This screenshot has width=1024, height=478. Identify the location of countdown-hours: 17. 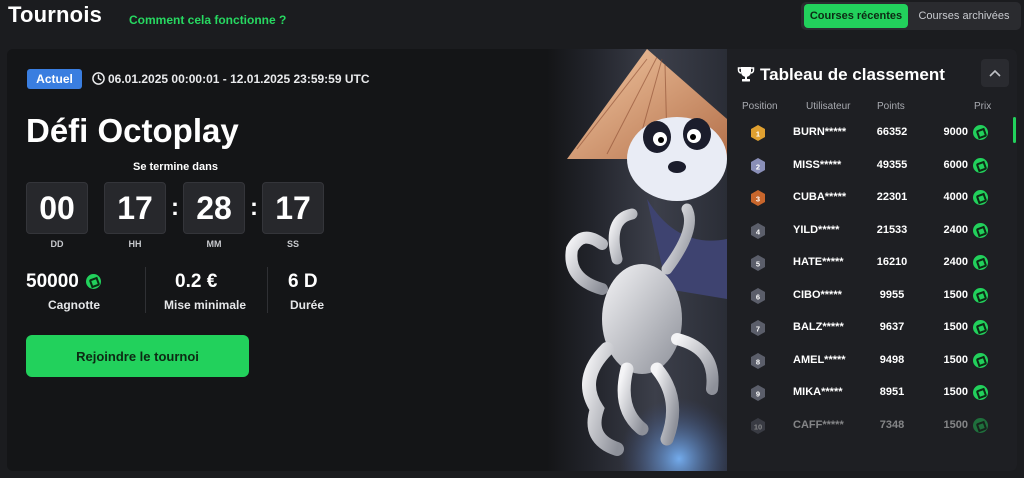
(135, 208).